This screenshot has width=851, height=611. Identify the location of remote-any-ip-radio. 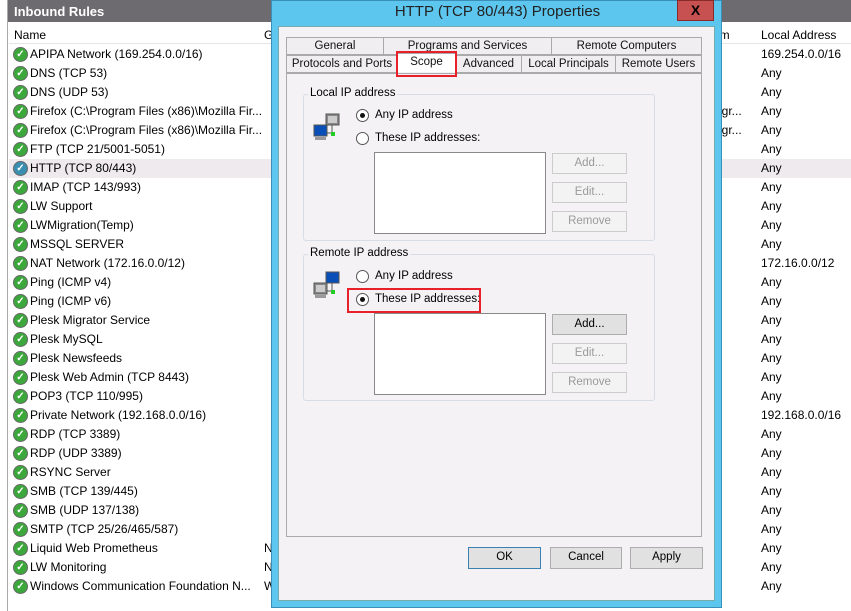
(362, 276).